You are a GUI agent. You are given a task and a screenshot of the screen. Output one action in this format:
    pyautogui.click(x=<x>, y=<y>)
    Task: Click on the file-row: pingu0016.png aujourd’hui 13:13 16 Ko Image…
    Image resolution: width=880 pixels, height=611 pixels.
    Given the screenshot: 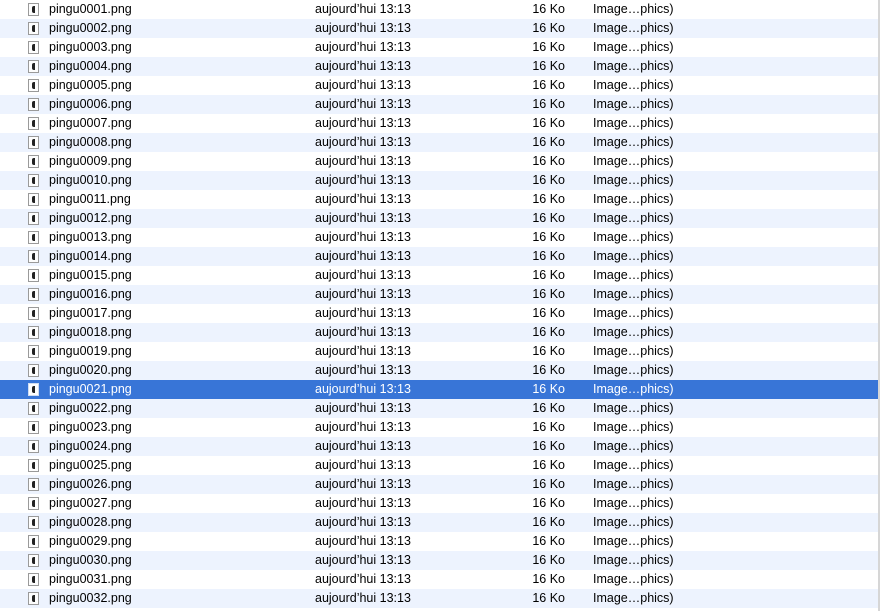 What is the action you would take?
    pyautogui.click(x=439, y=294)
    